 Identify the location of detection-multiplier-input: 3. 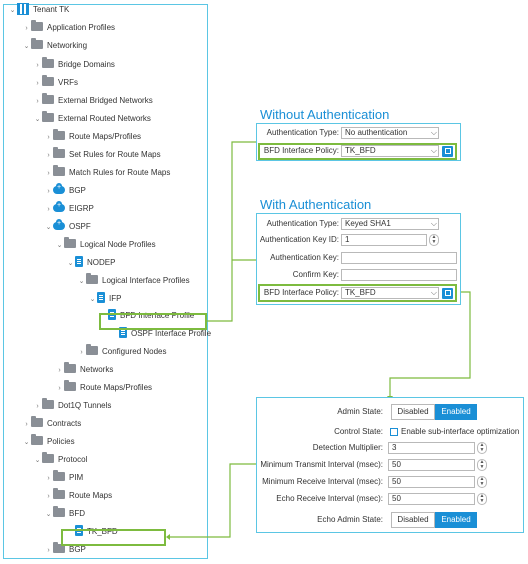
(431, 448).